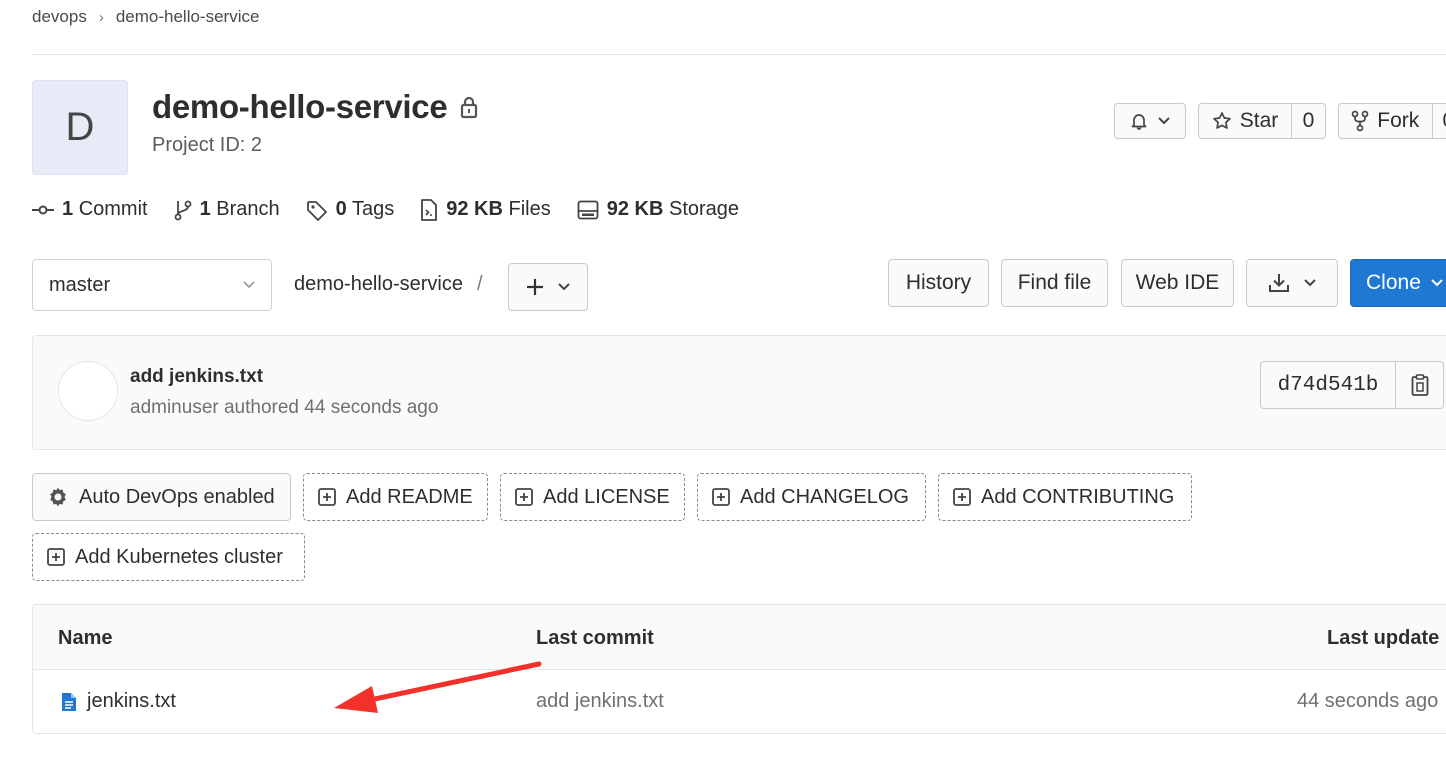 Image resolution: width=1446 pixels, height=775 pixels. What do you see at coordinates (1360, 121) in the screenshot?
I see `fork-icon` at bounding box center [1360, 121].